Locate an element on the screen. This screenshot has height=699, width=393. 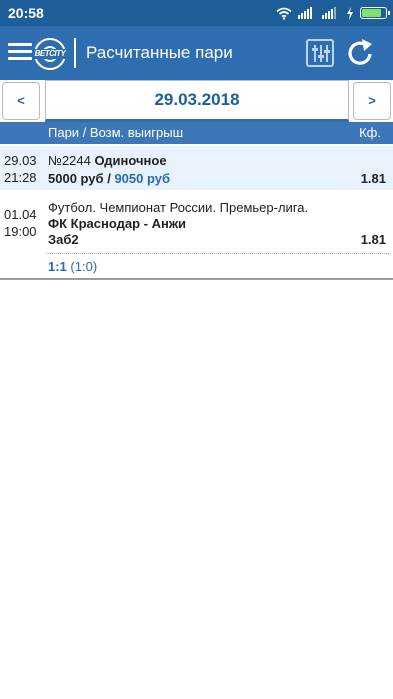
event-datetime: 01.04 19:00 is located at coordinates (20, 223).